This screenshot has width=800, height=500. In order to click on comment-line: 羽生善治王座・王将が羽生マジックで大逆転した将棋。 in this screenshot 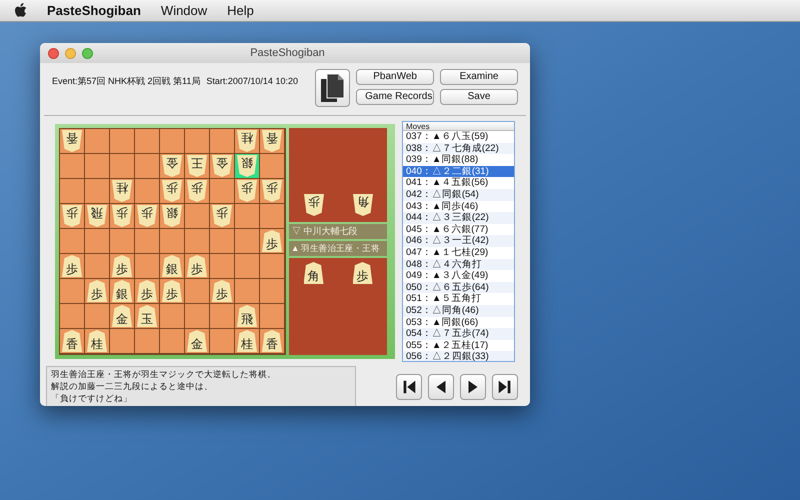, I will do `click(164, 374)`.